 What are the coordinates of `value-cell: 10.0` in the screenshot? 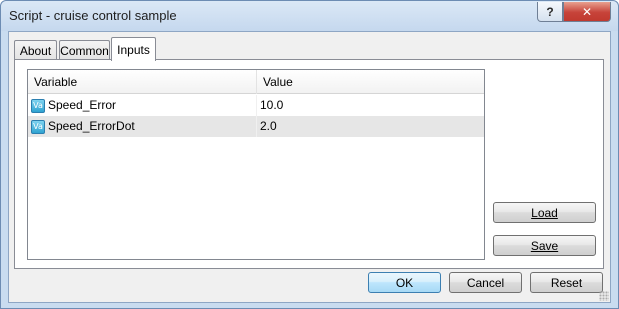 It's located at (370, 105).